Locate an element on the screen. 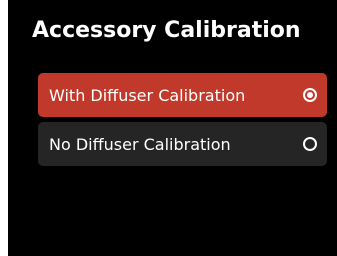 The image size is (337, 256). radio-selected-icon is located at coordinates (310, 95).